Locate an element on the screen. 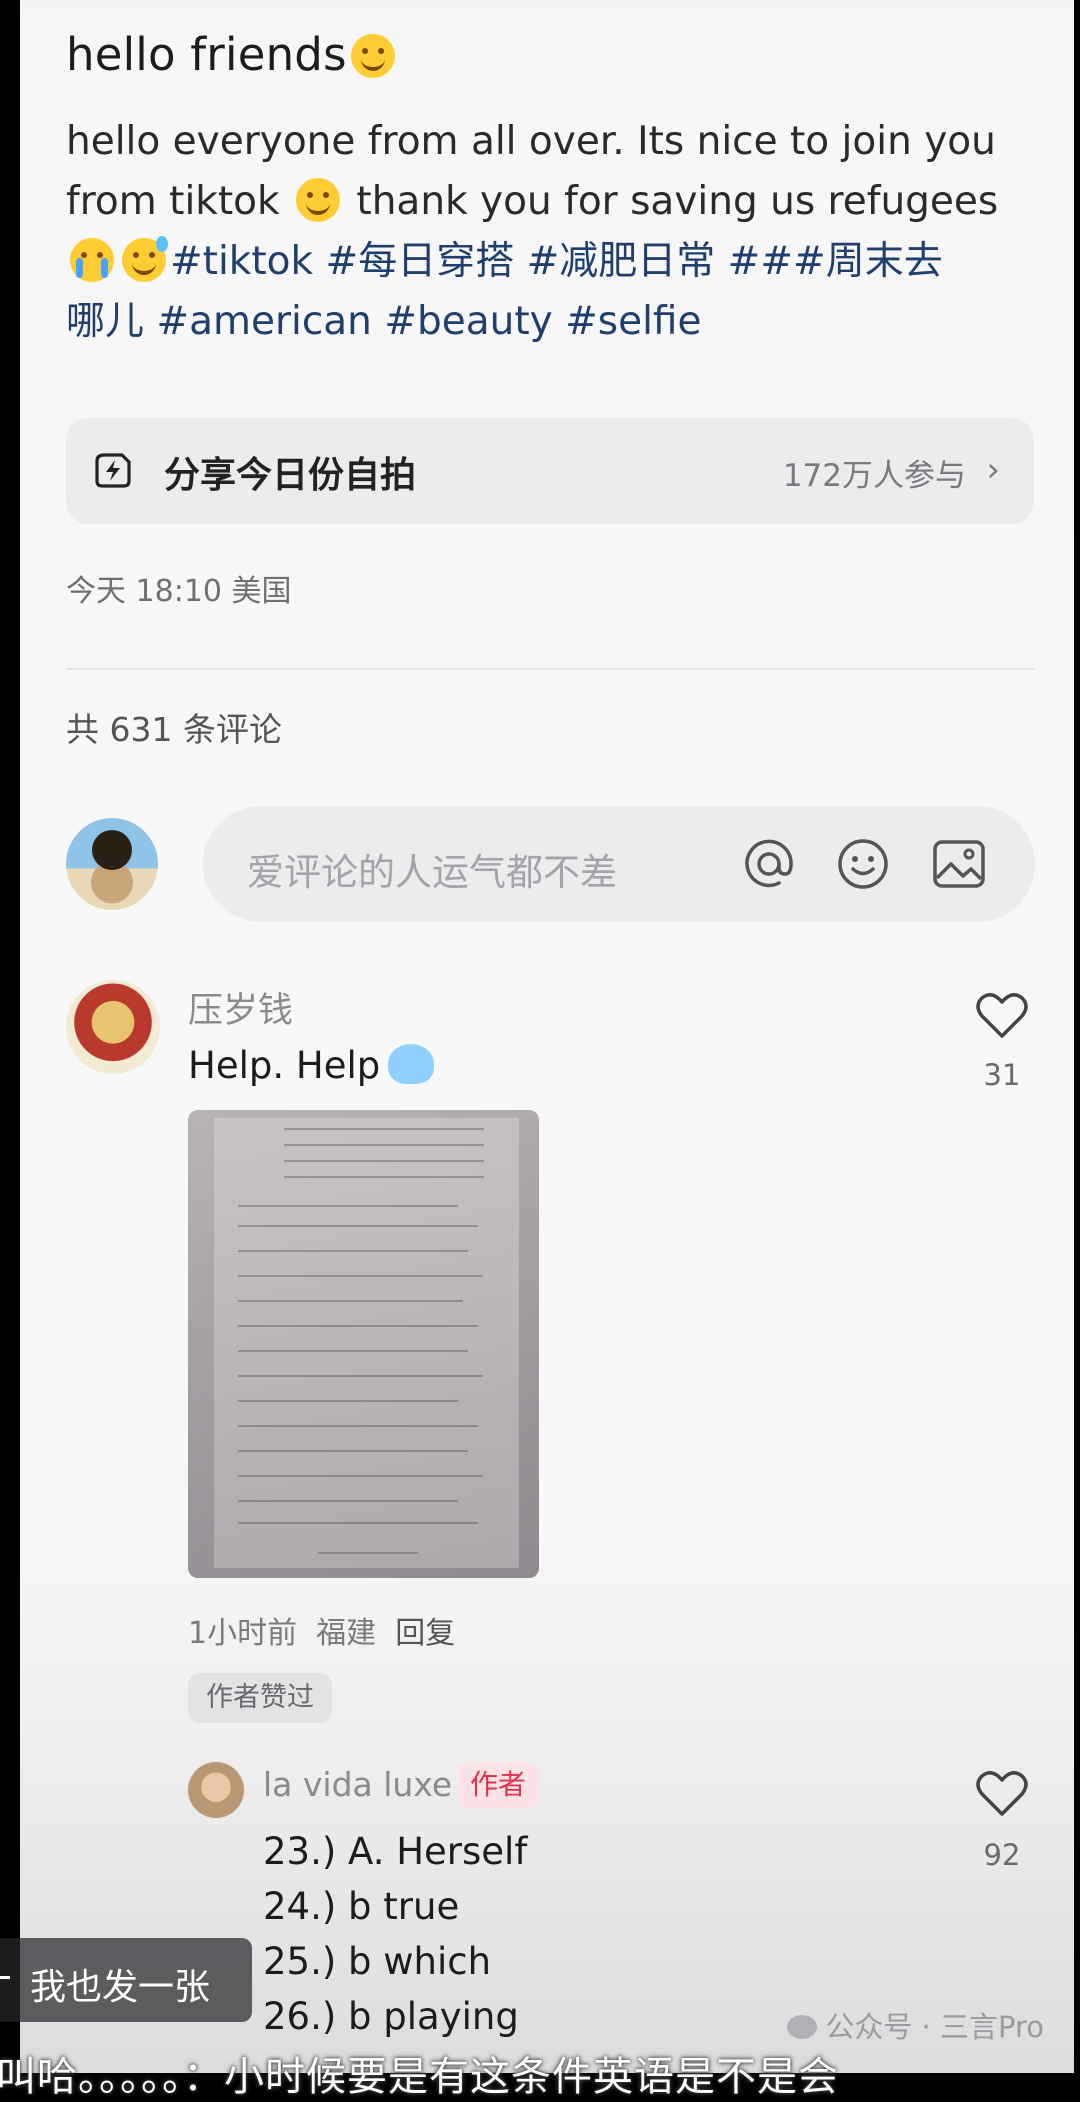 The width and height of the screenshot is (1080, 2102). reply-button: 回复 is located at coordinates (425, 1633).